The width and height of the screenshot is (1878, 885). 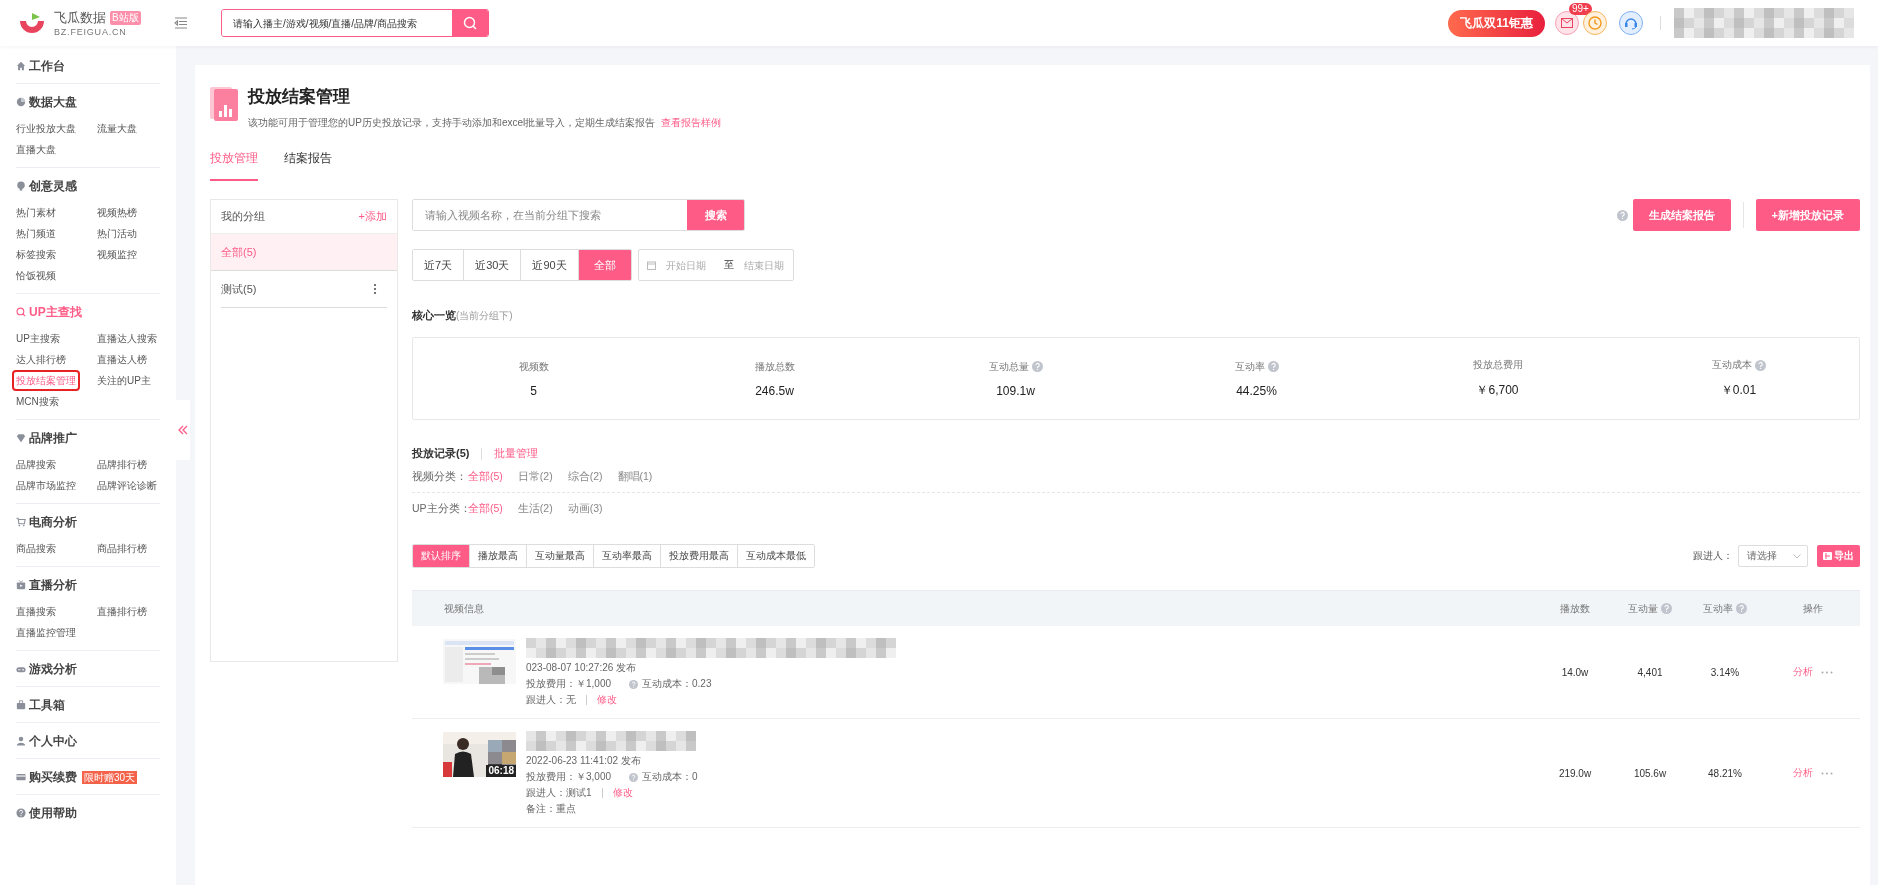 I want to click on search-field: 请输入播主/游戏/视频/直播/品牌/商品搜索, so click(x=355, y=23).